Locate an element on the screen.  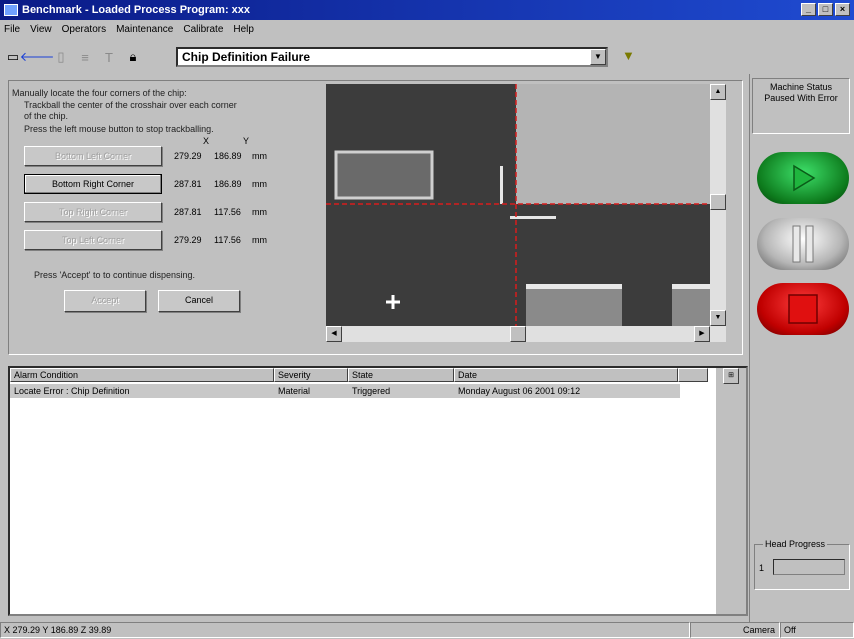
head-progress-bar is located at coordinates (809, 567).